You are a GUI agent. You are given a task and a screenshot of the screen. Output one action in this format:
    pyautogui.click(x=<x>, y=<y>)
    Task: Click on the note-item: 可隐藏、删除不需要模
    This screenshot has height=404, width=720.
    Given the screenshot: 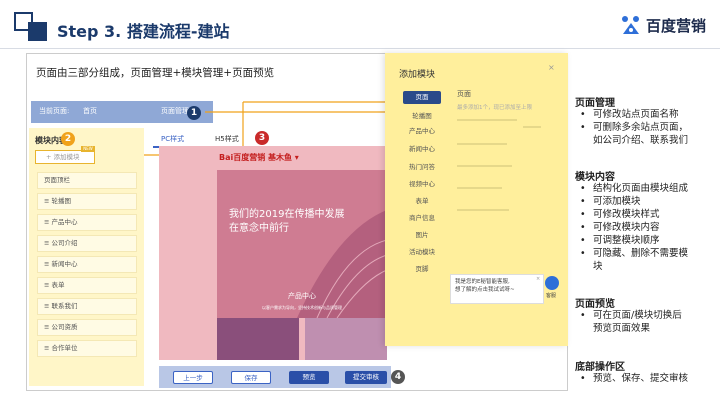 What is the action you would take?
    pyautogui.click(x=633, y=253)
    